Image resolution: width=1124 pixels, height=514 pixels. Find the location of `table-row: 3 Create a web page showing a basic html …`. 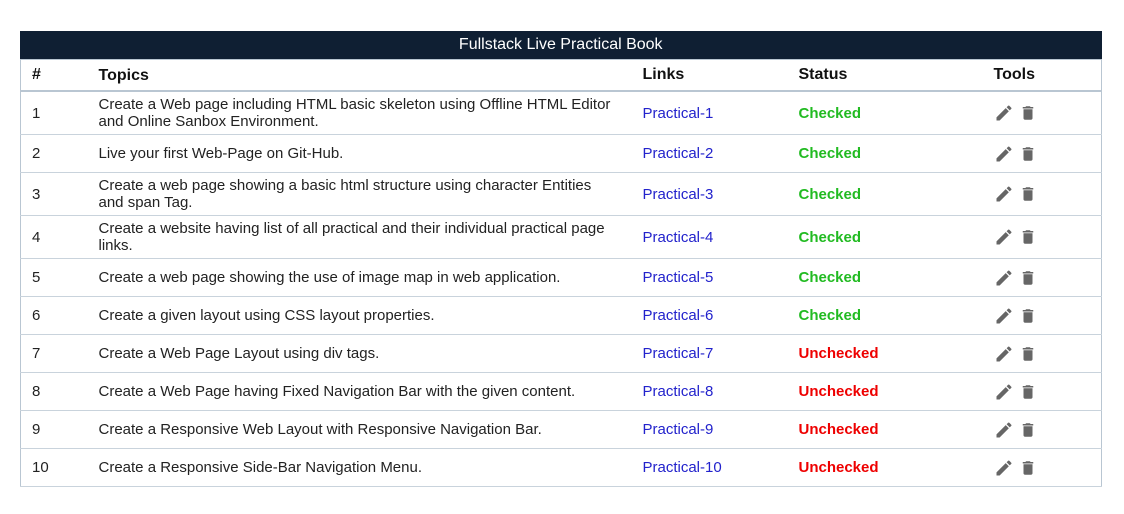

table-row: 3 Create a web page showing a basic html … is located at coordinates (560, 194).